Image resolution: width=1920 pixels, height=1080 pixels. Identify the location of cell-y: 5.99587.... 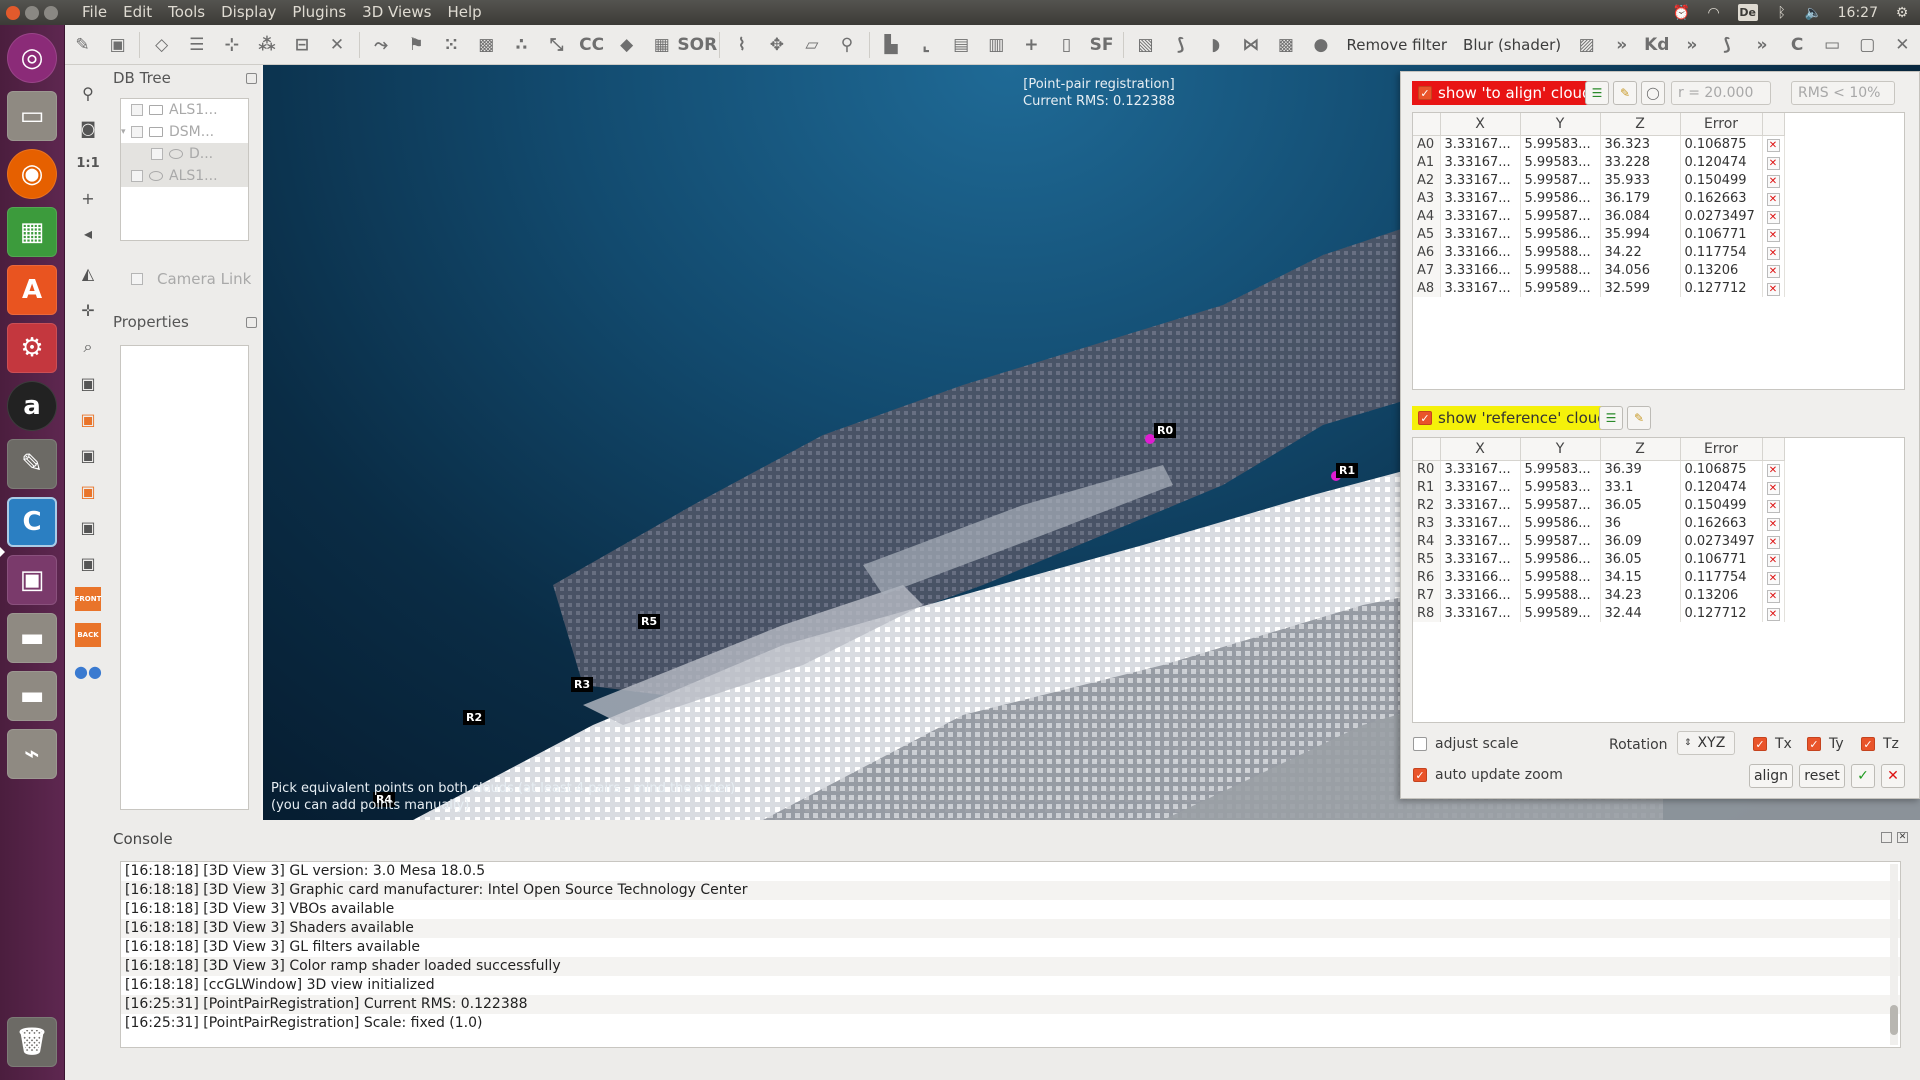
(1560, 505).